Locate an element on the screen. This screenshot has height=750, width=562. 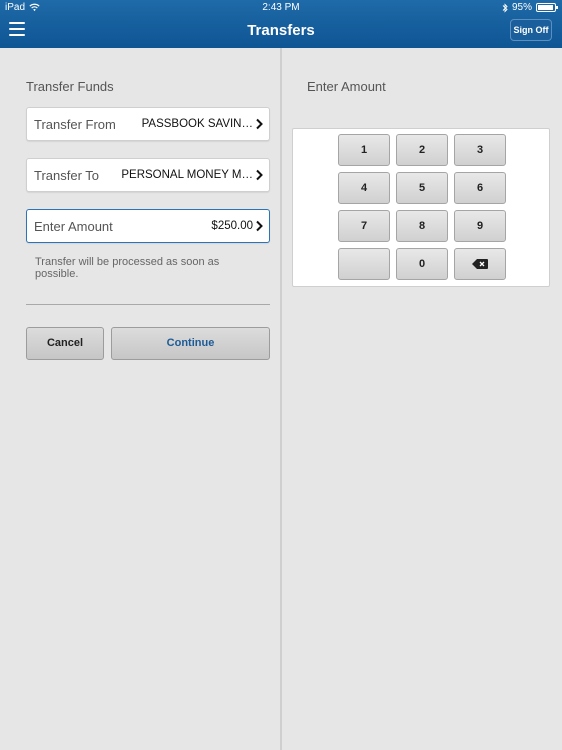
sign-off-button: Sign Off is located at coordinates (531, 30).